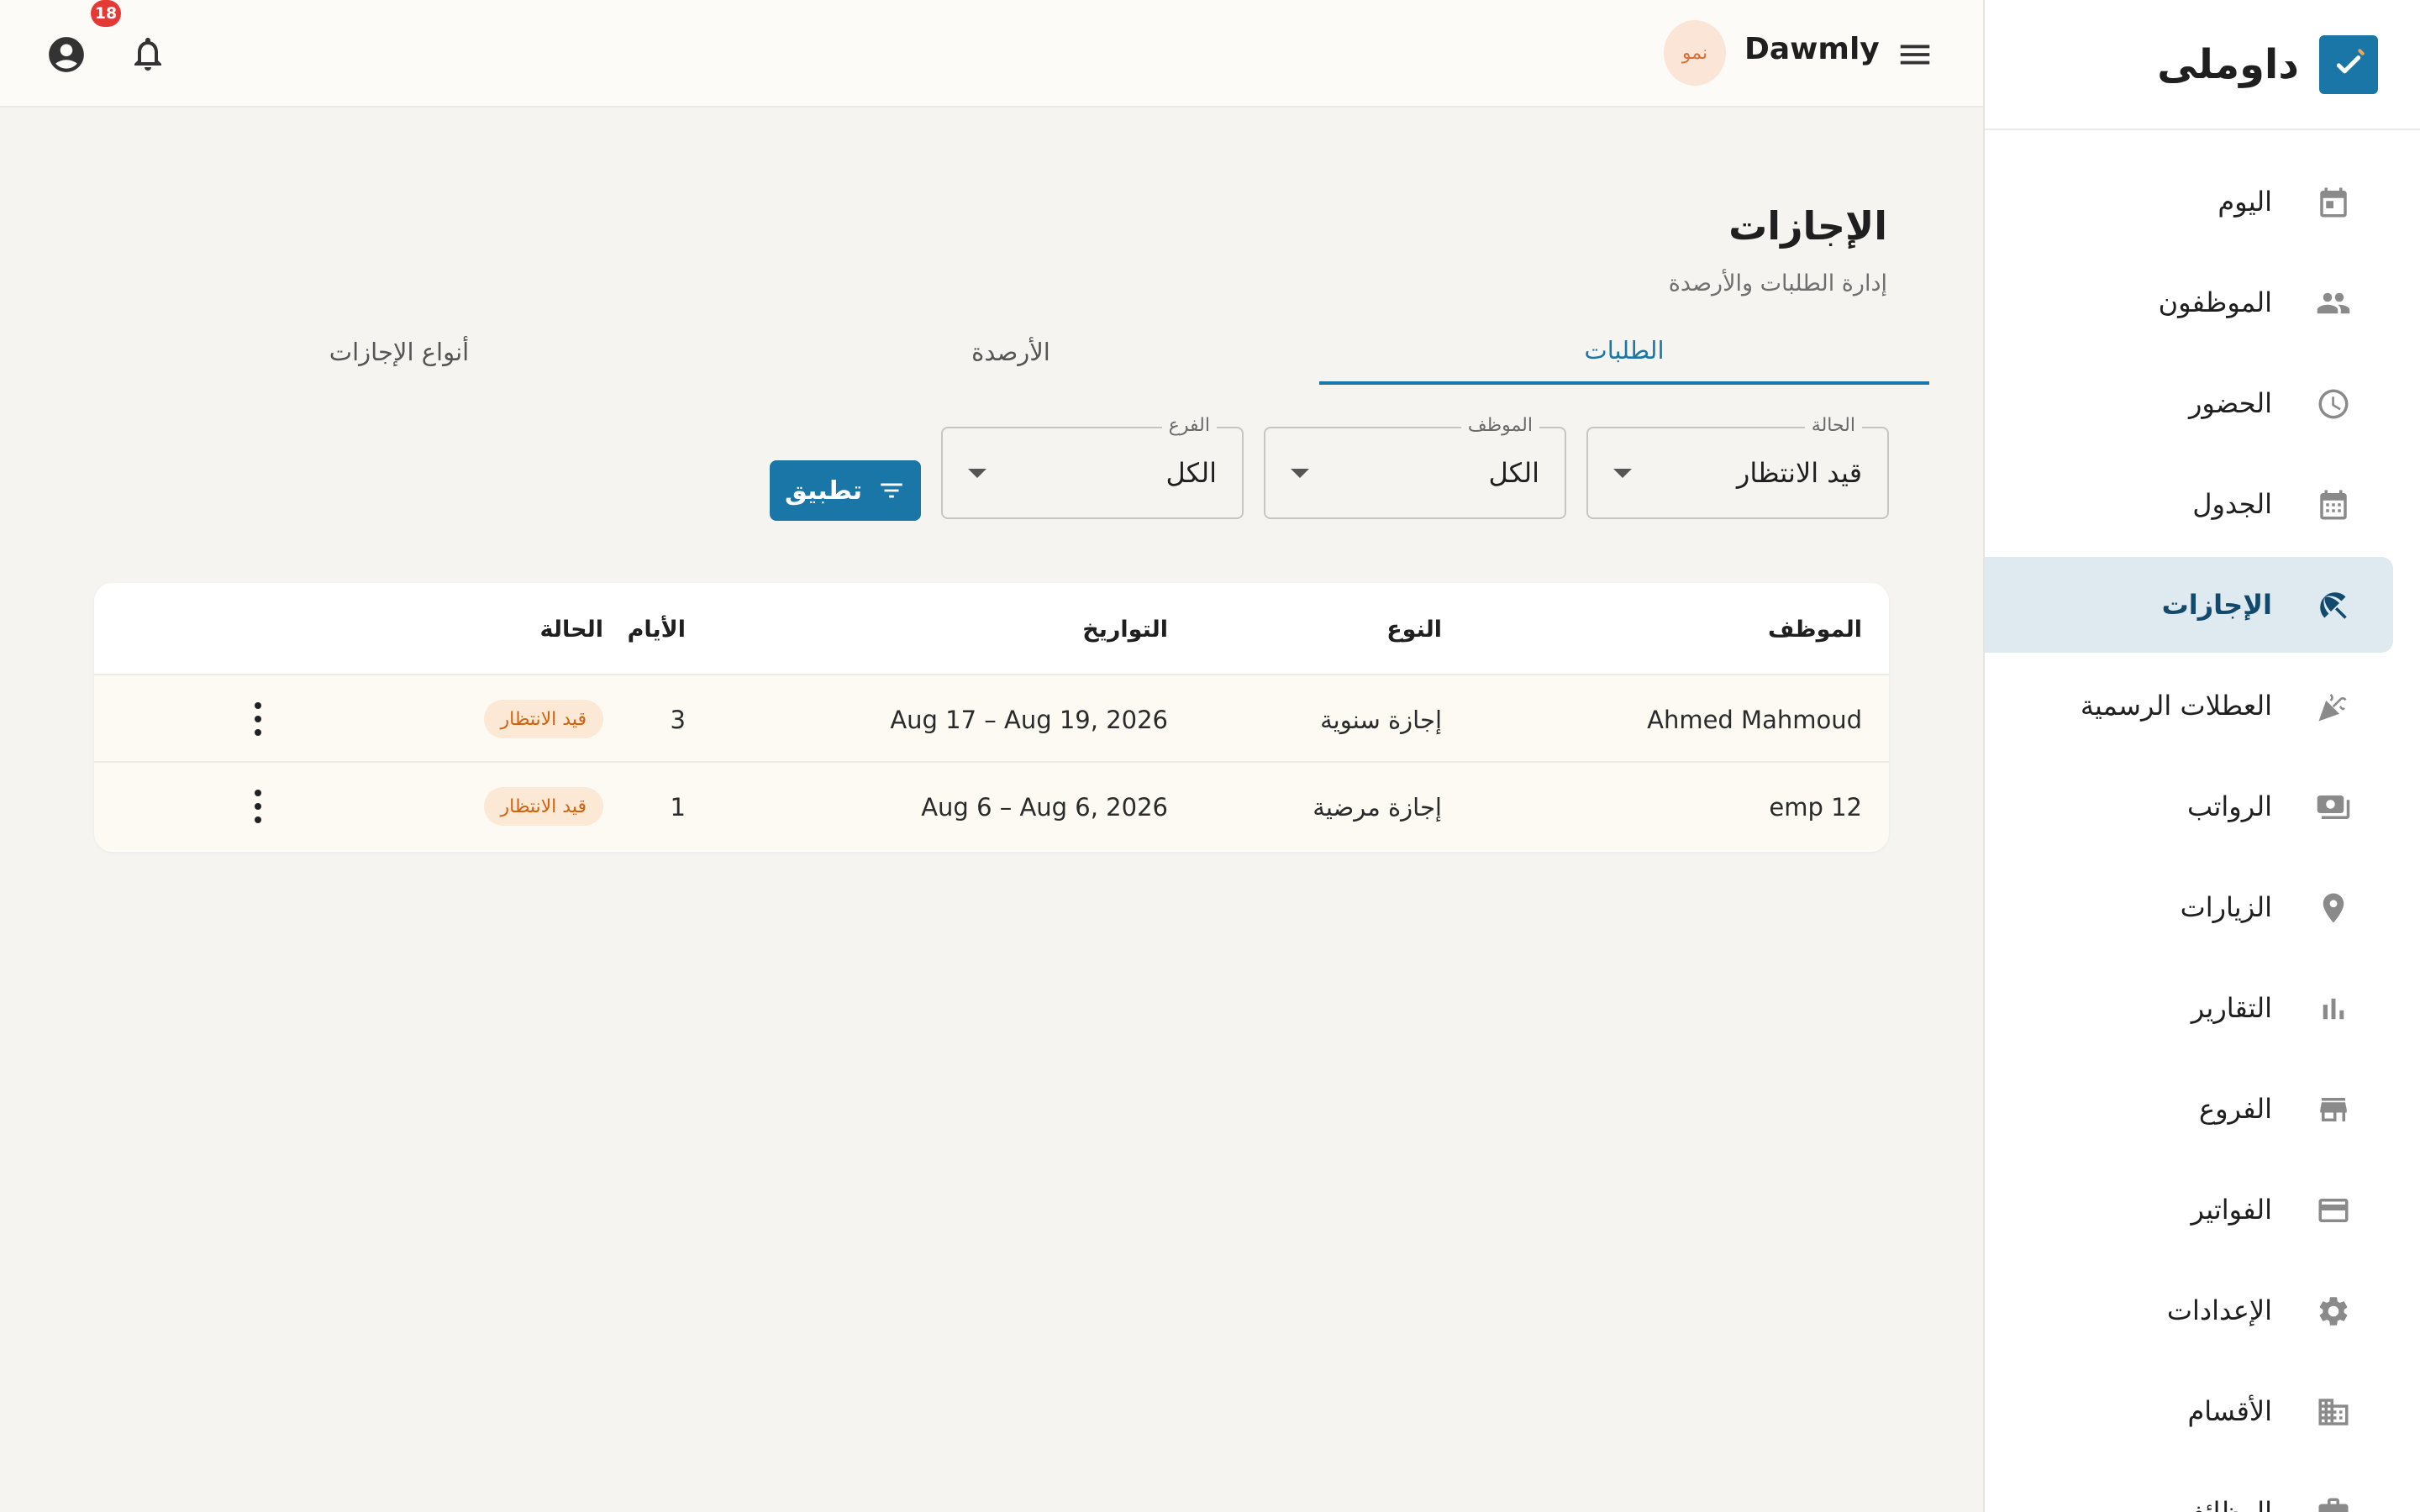 The image size is (2420, 1512). Describe the element at coordinates (678, 807) in the screenshot. I see `cell-days: 1` at that location.